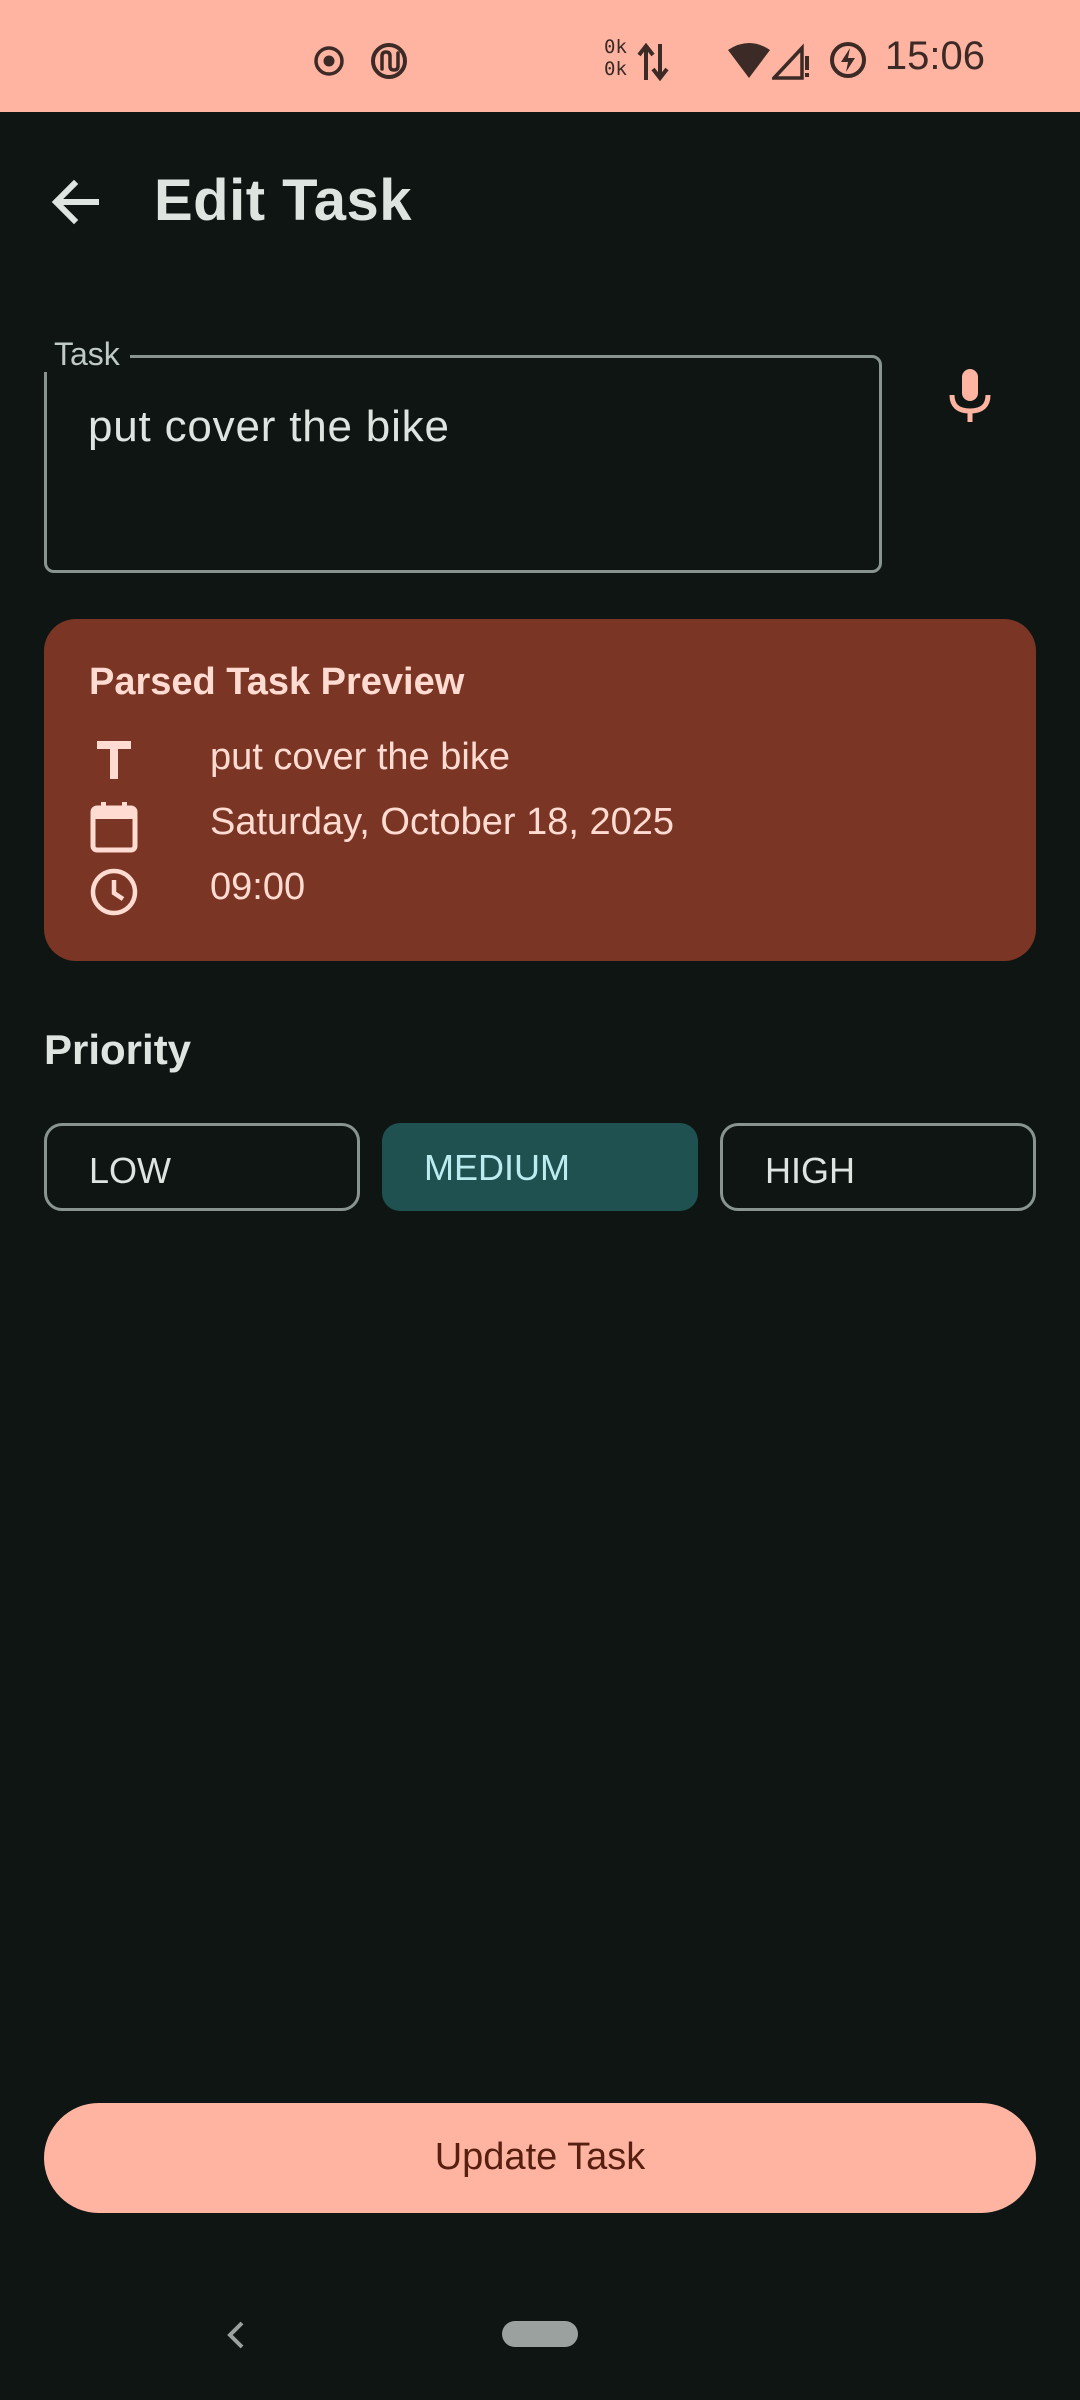 This screenshot has width=1080, height=2400. I want to click on preview-row-title: put cover the bike, so click(539, 760).